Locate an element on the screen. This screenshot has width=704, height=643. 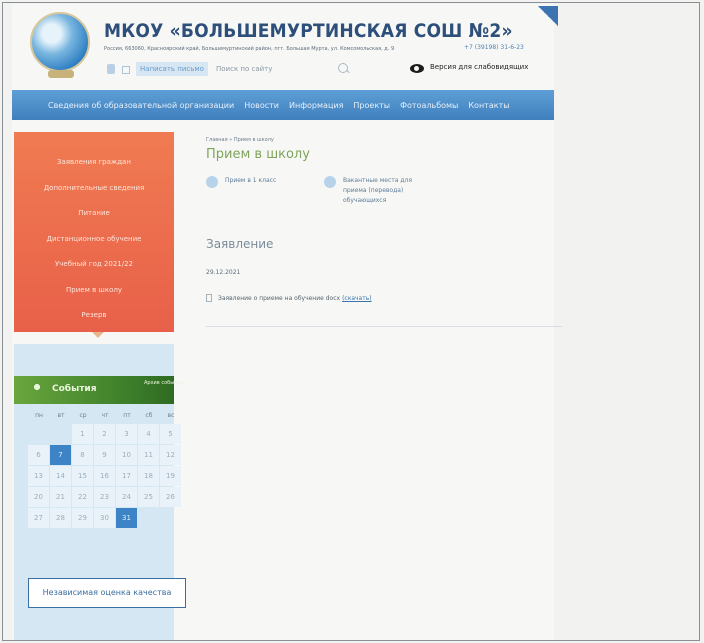
site-title: МКОУ «БОЛЬШЕМУРТИНСКАЯ СОШ №2» is located at coordinates (308, 31).